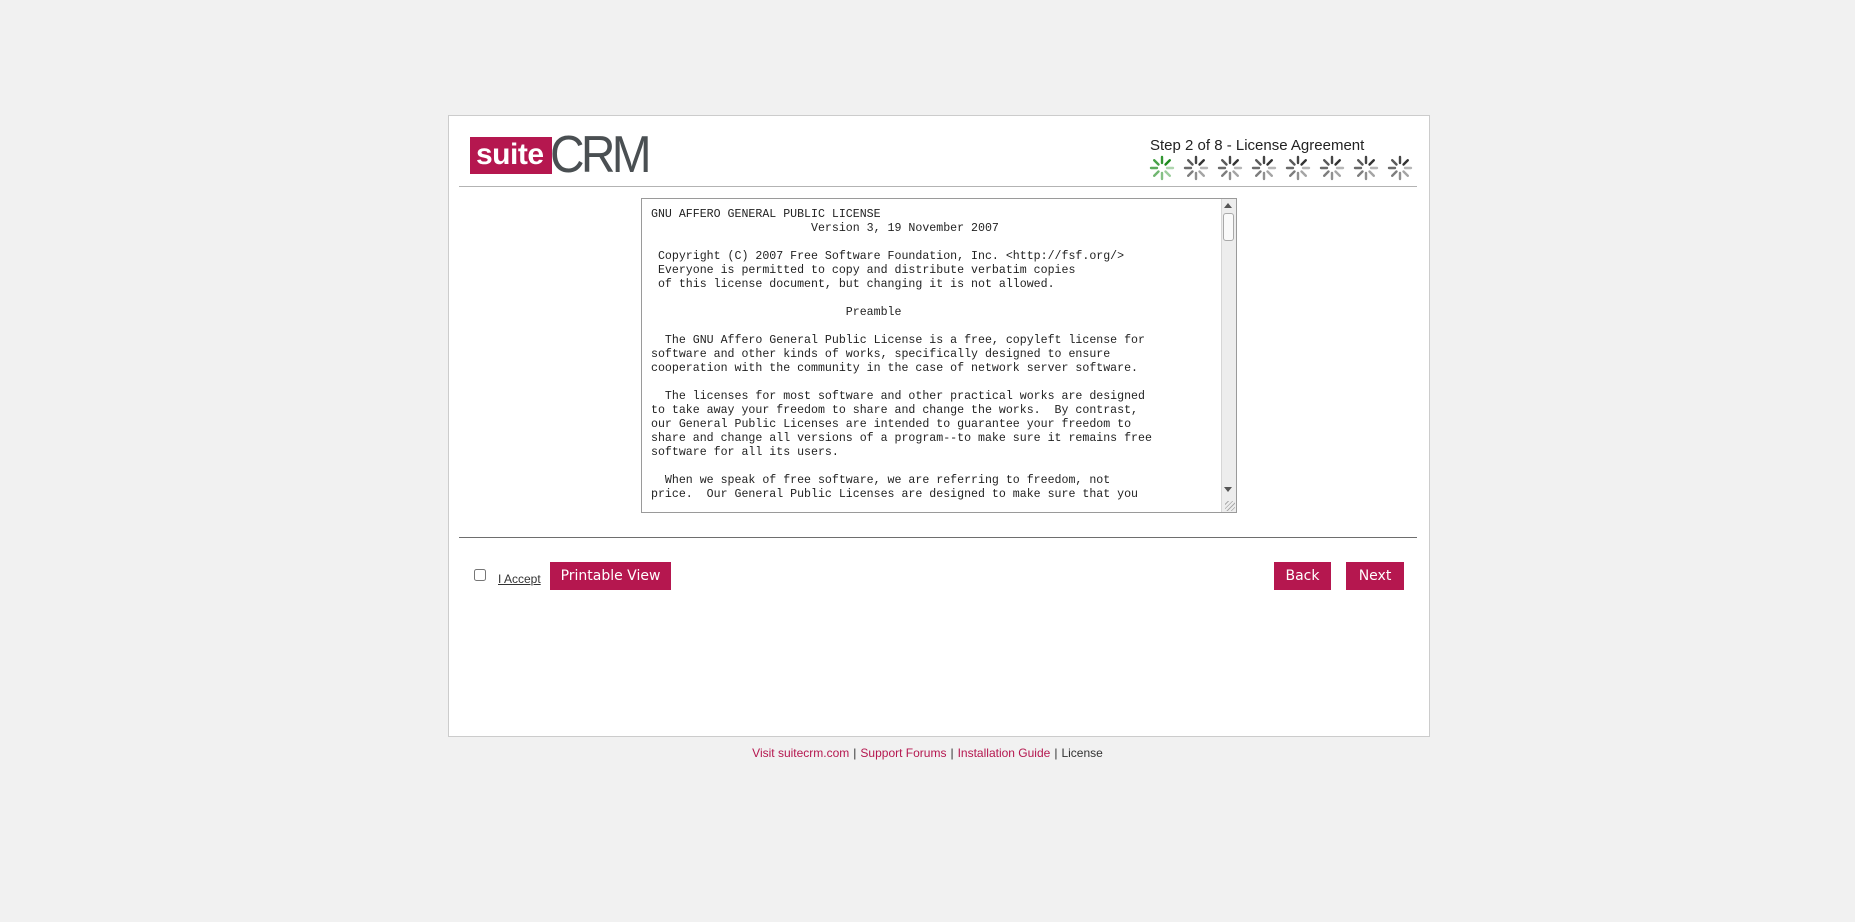 The image size is (1855, 922). What do you see at coordinates (938, 186) in the screenshot?
I see `divider-top` at bounding box center [938, 186].